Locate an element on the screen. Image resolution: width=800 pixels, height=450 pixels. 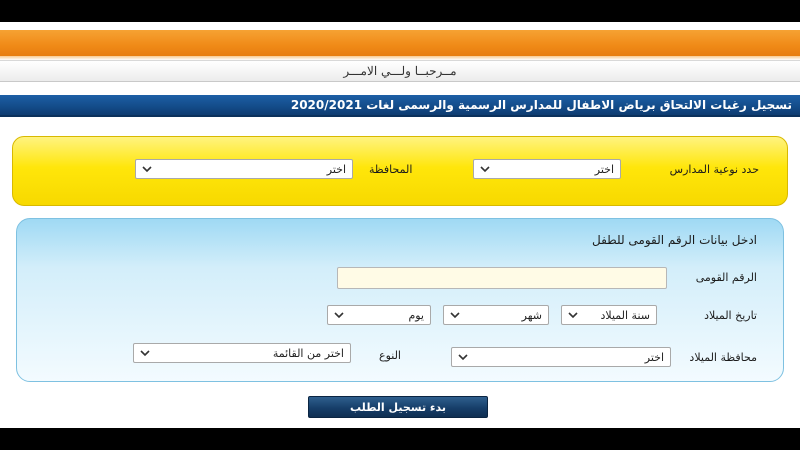
school-type-select: اختر is located at coordinates (547, 169).